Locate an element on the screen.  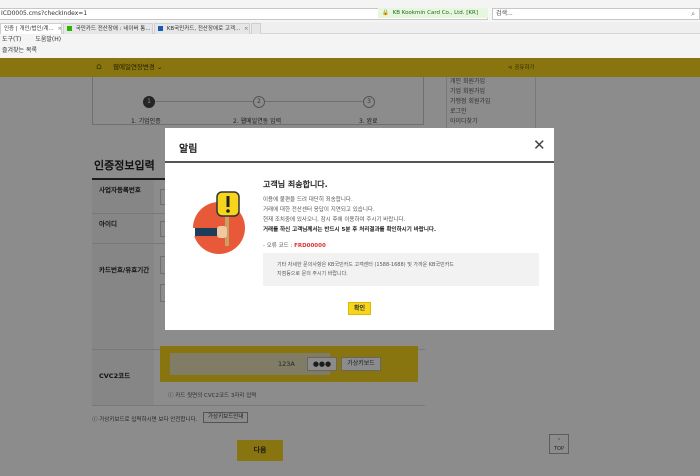
new-tab-button is located at coordinates (256, 28).